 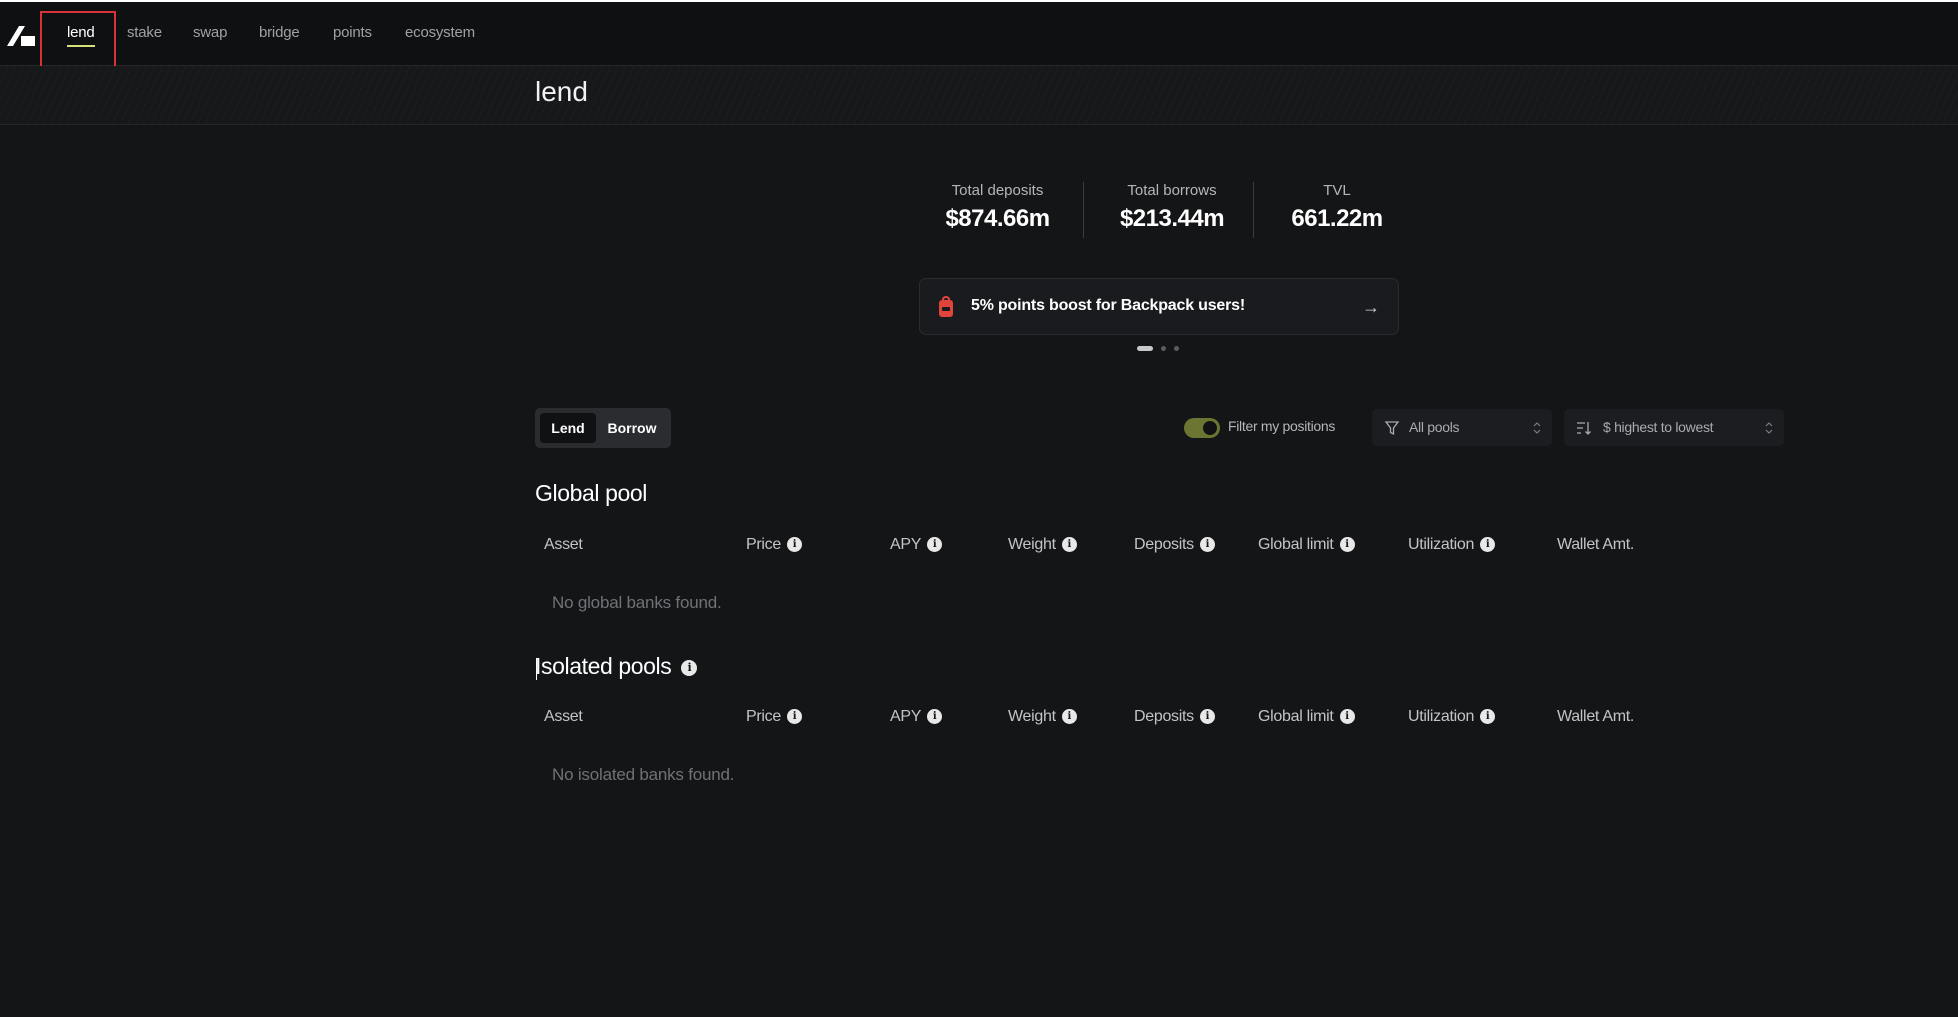 I want to click on stat-label: Total borrows, so click(x=1172, y=190).